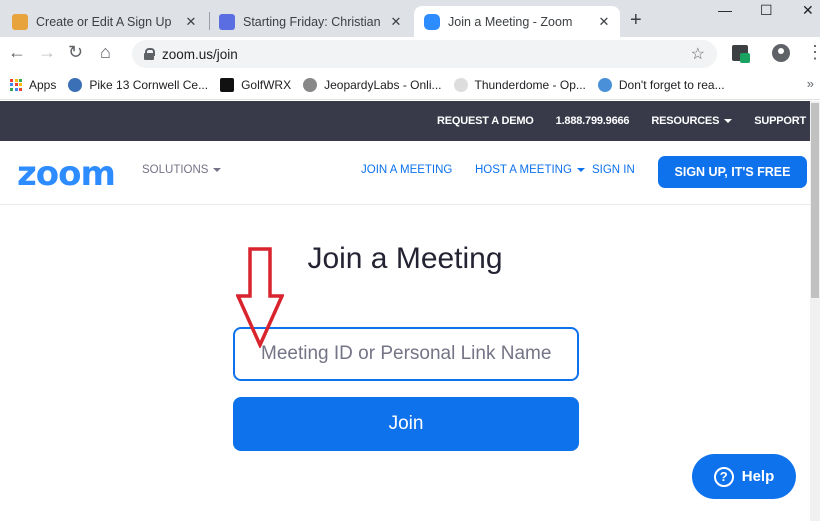 Image resolution: width=820 pixels, height=521 pixels. I want to click on request-demo-link: REQUEST A DEMO, so click(485, 121).